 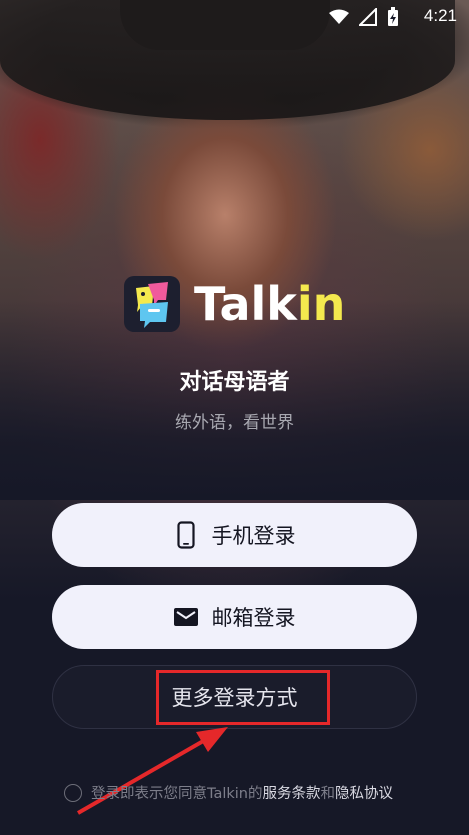 What do you see at coordinates (234, 17) in the screenshot?
I see `status-bar: 4:21` at bounding box center [234, 17].